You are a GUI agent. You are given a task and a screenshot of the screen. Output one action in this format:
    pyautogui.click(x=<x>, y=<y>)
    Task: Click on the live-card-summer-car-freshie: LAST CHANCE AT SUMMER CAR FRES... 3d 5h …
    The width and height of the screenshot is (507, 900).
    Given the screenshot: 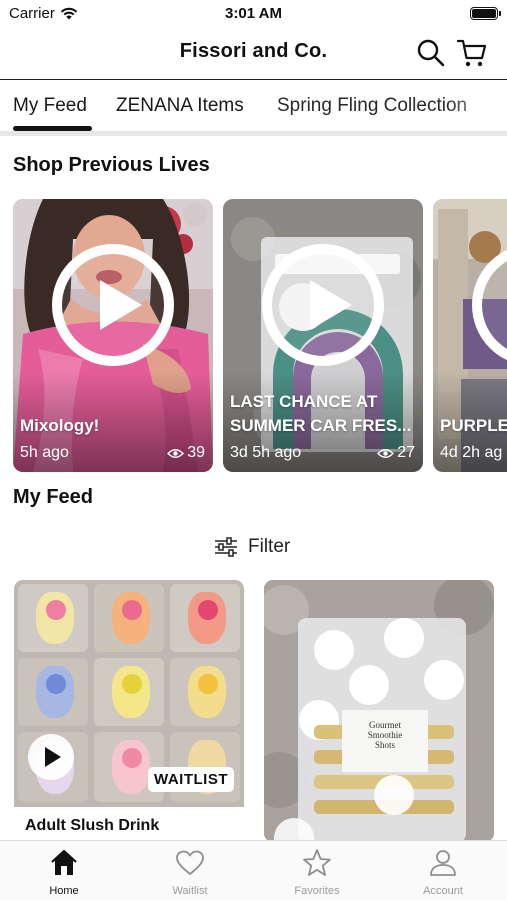 What is the action you would take?
    pyautogui.click(x=323, y=335)
    